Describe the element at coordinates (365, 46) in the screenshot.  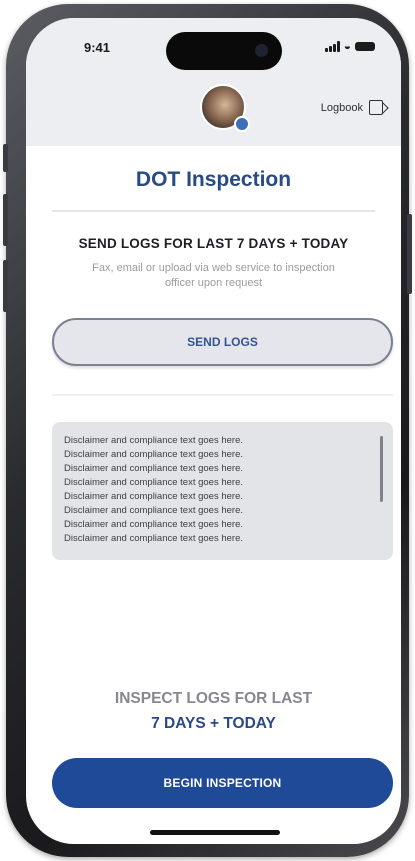
I see `battery-icon` at that location.